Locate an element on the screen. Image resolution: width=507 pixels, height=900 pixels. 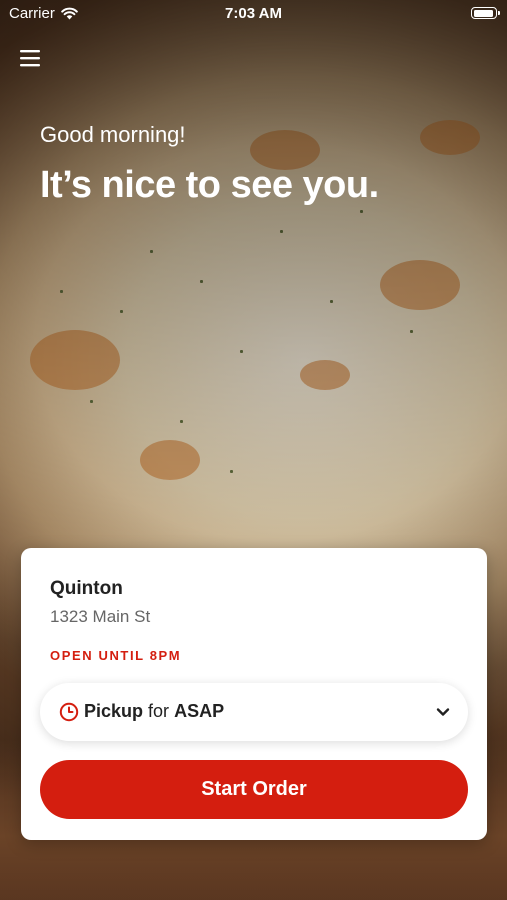
greeting-text: Good morning! is located at coordinates (113, 134).